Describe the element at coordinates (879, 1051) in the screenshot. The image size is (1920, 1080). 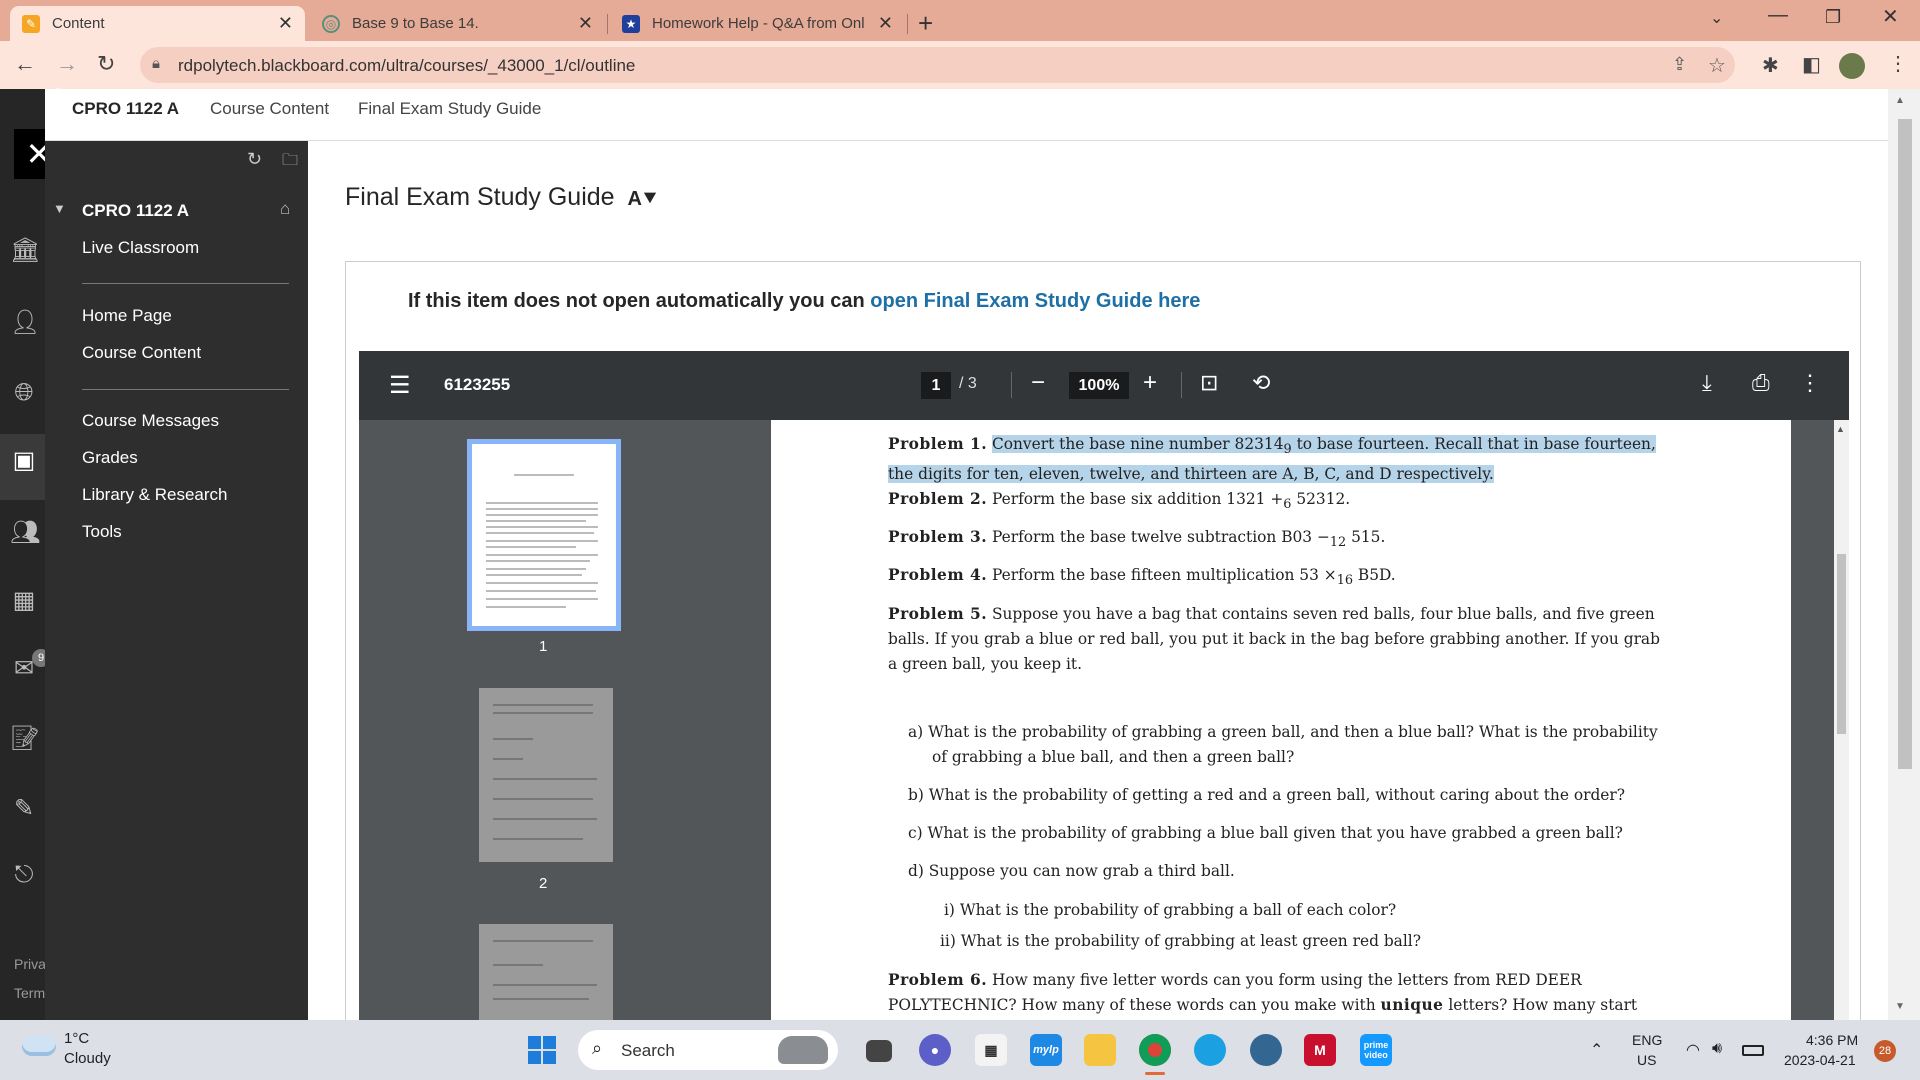
I see `task-view-icon` at that location.